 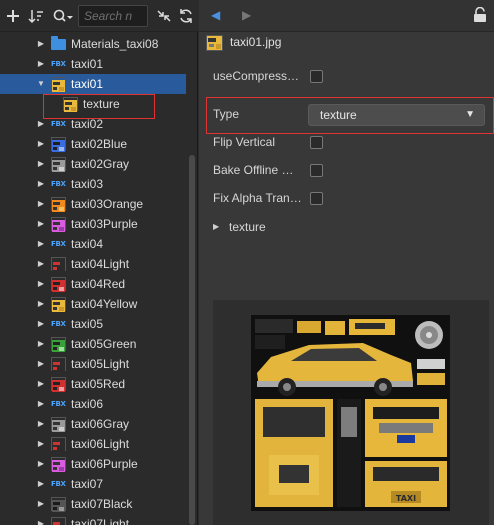 I want to click on tree-item: ▶ FBX taxi06, so click(x=93, y=404).